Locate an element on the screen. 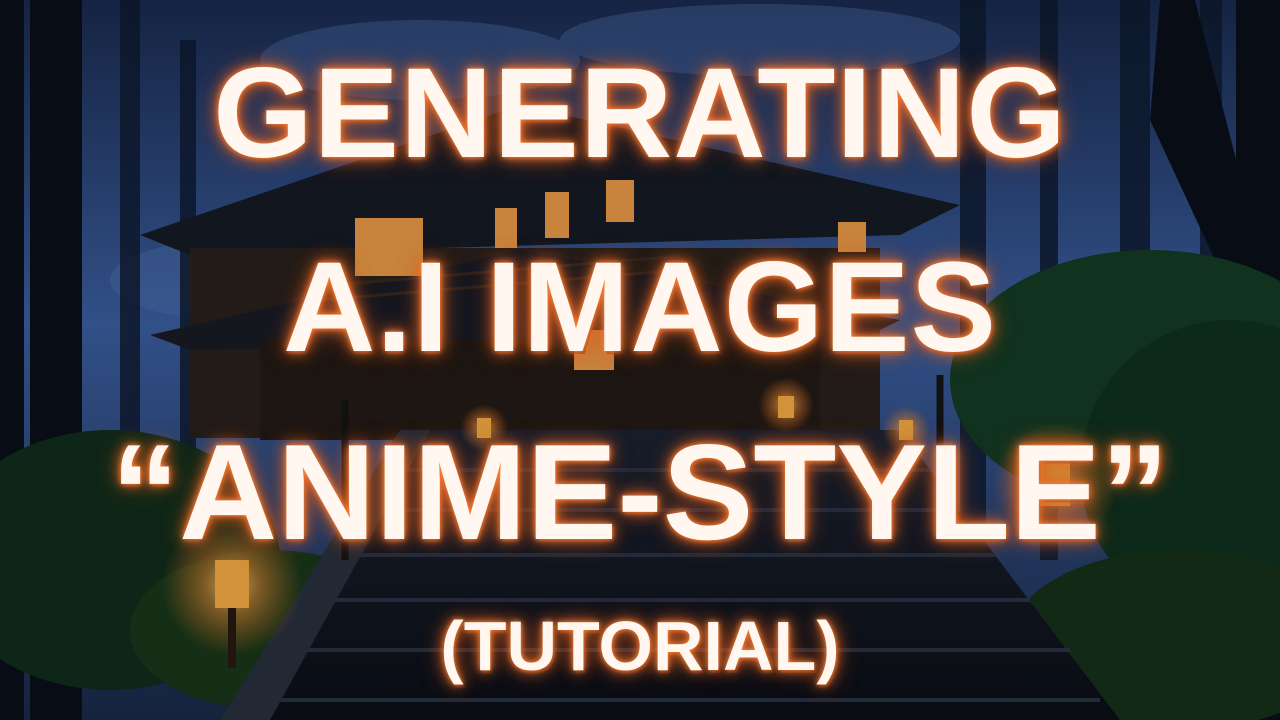  title-line-2: A.I IMAGES is located at coordinates (640, 307).